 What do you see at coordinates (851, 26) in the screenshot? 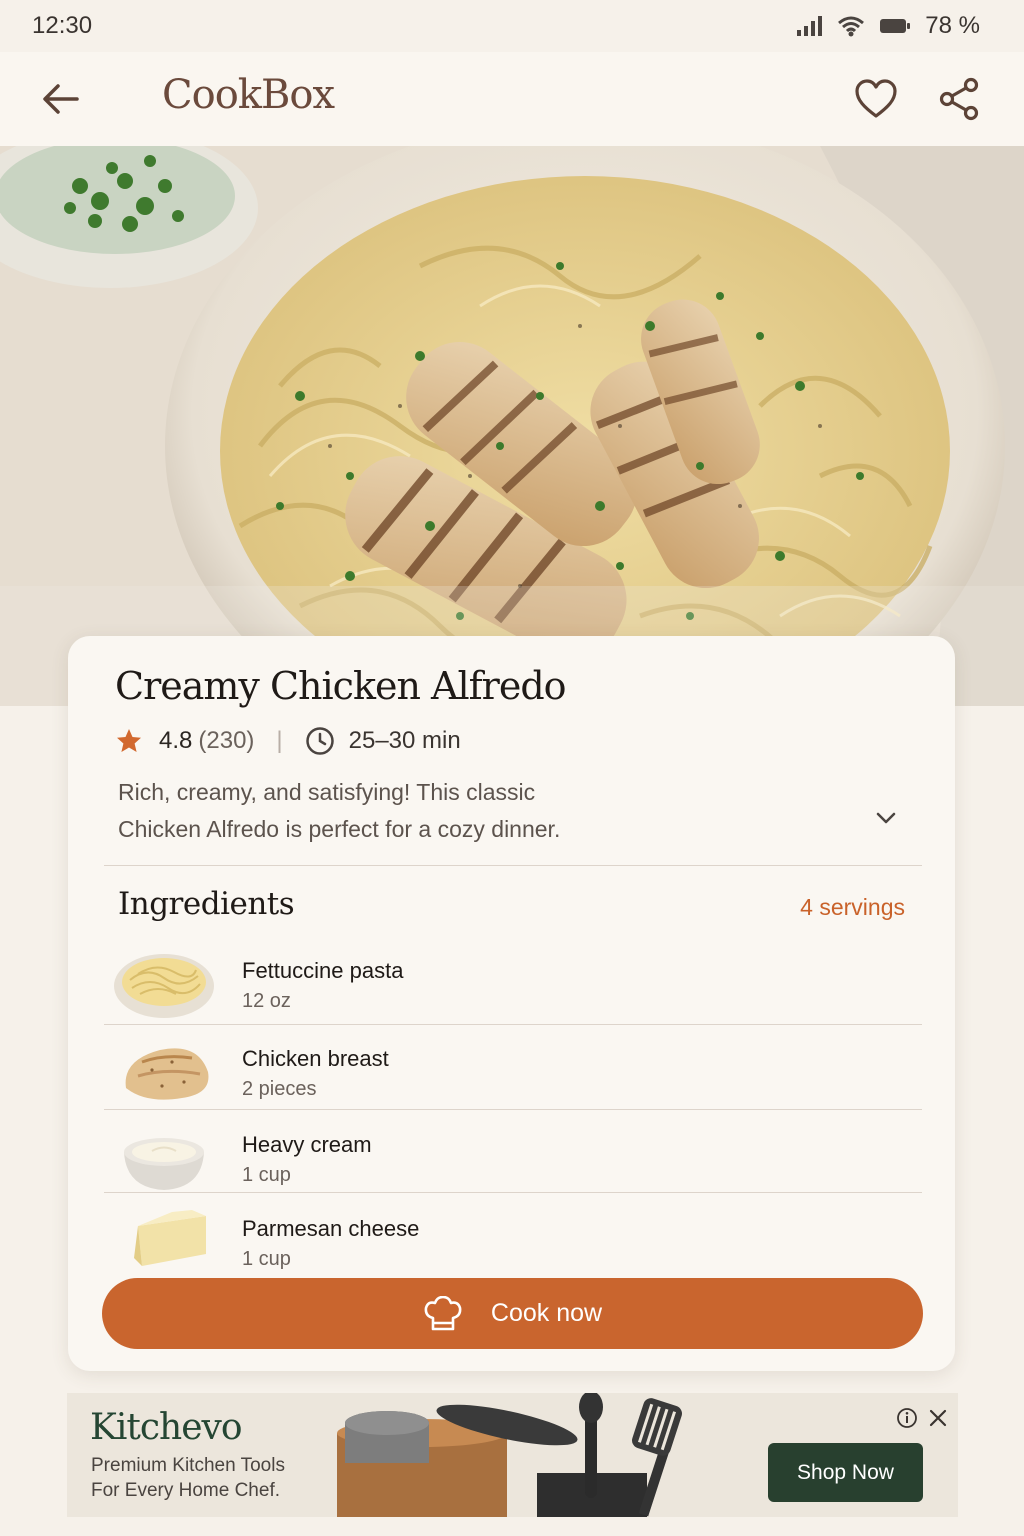
I see `wifi-icon` at bounding box center [851, 26].